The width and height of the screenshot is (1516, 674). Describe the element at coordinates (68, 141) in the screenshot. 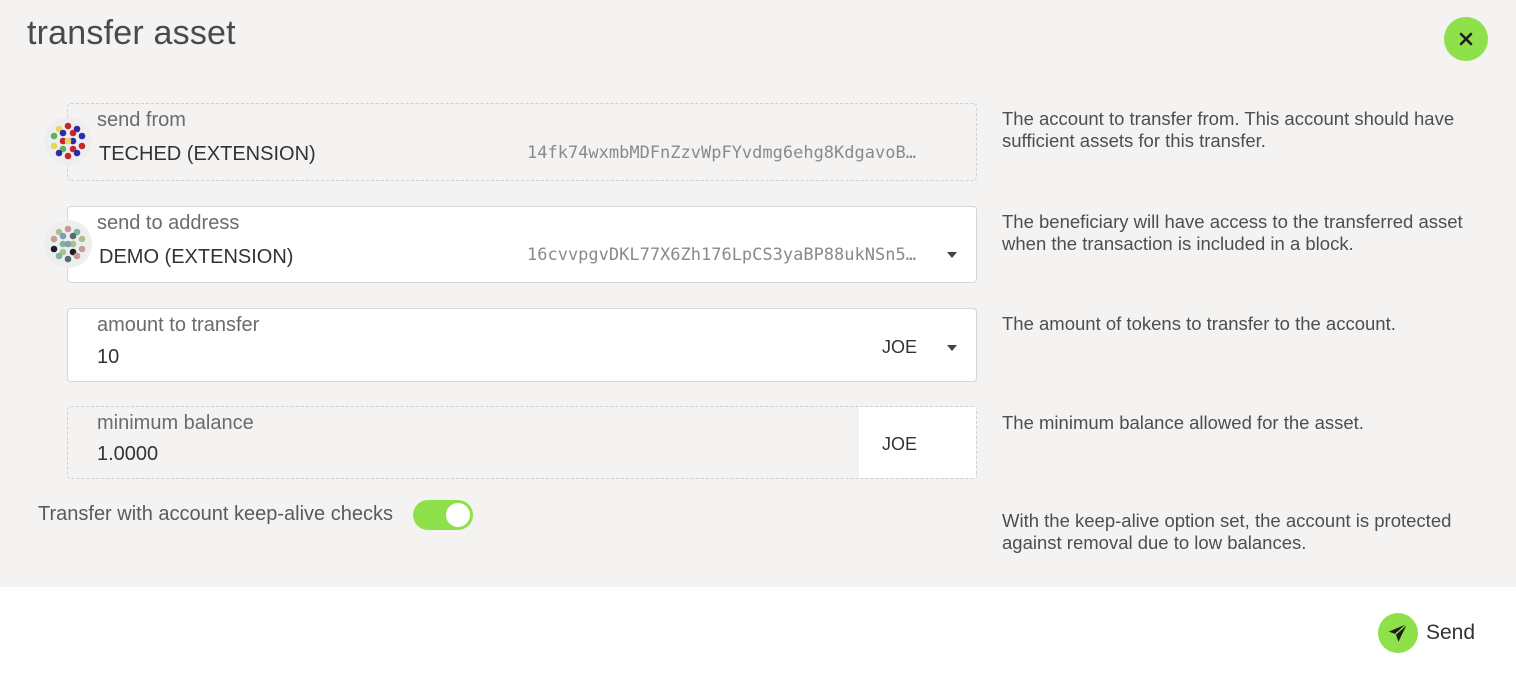

I see `send-from-identicon` at that location.